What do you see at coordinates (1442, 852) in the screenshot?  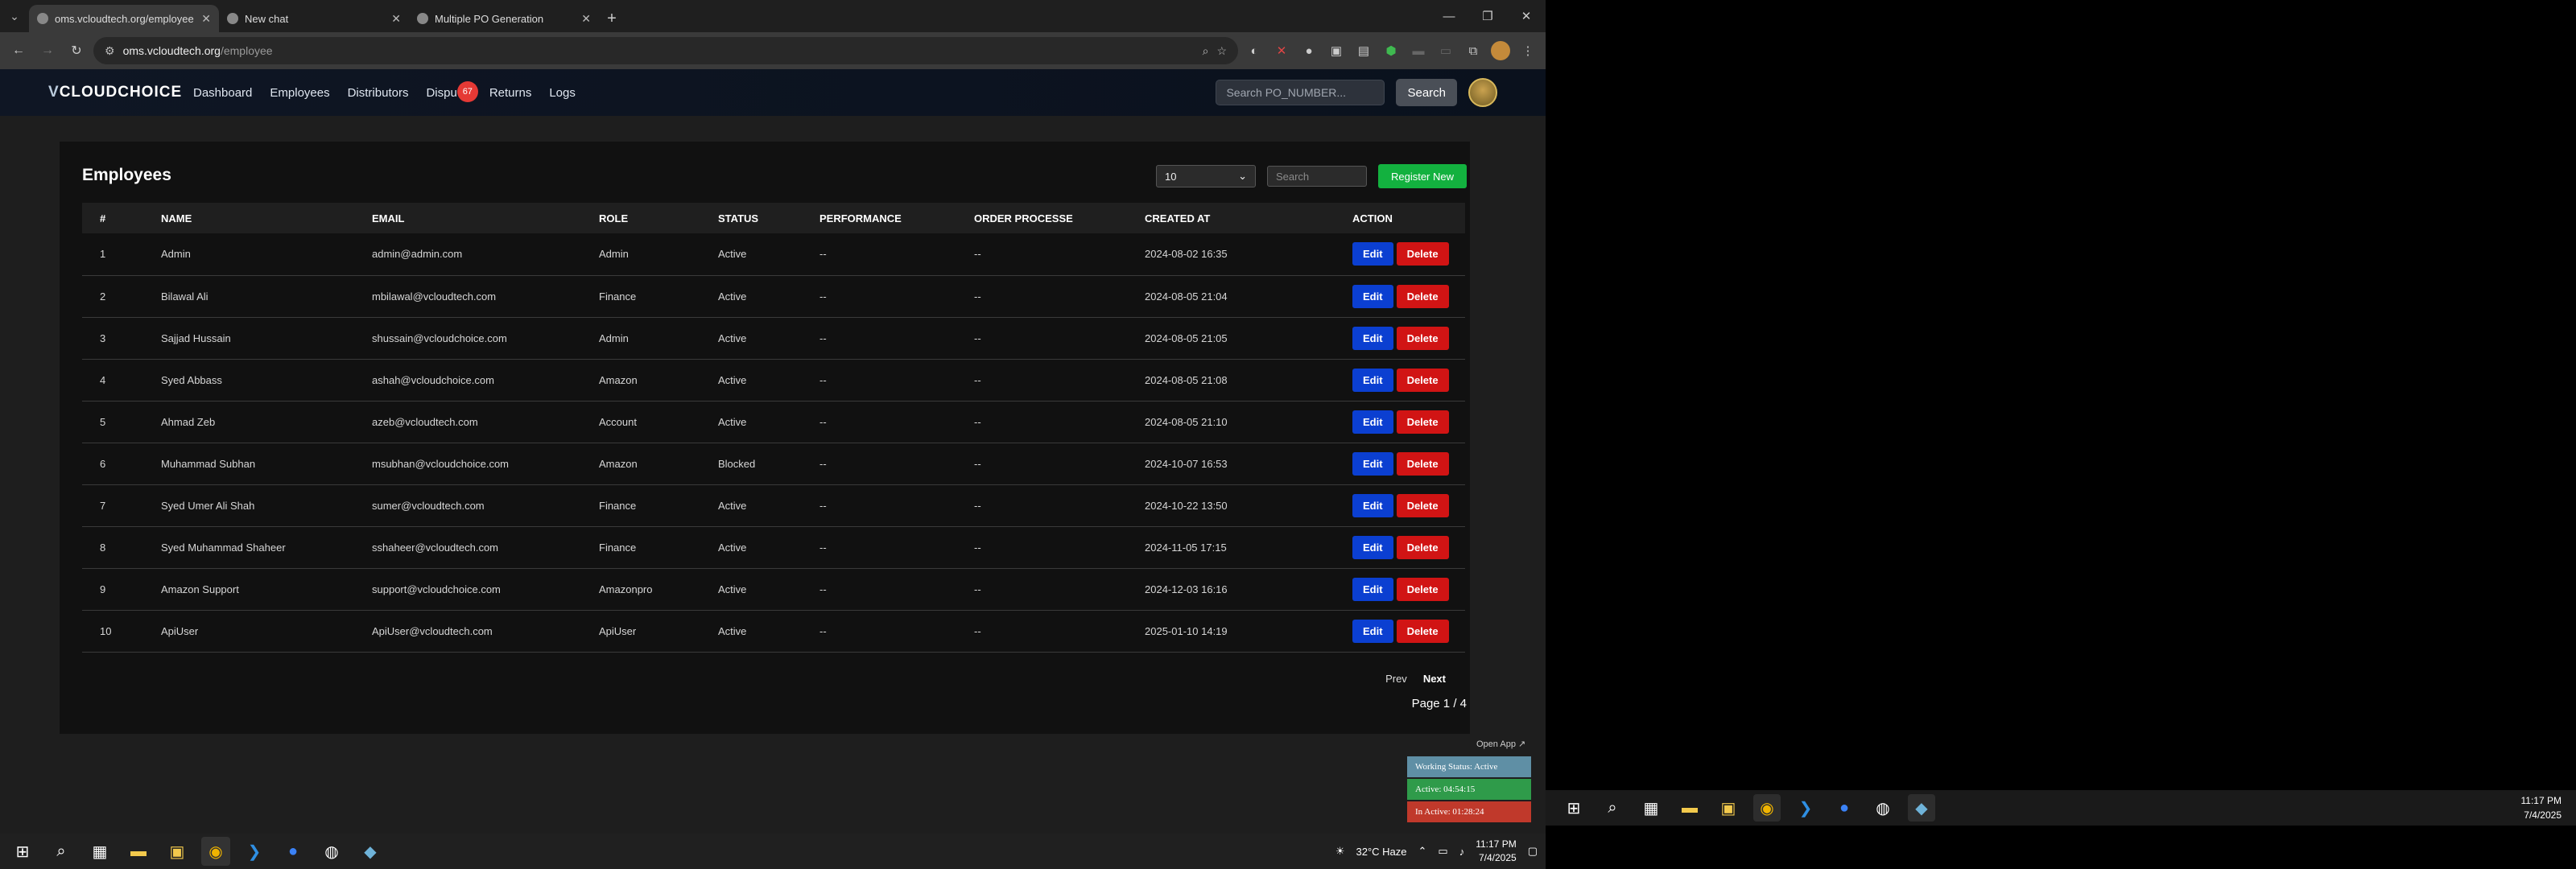 I see `network-icon: ▭` at bounding box center [1442, 852].